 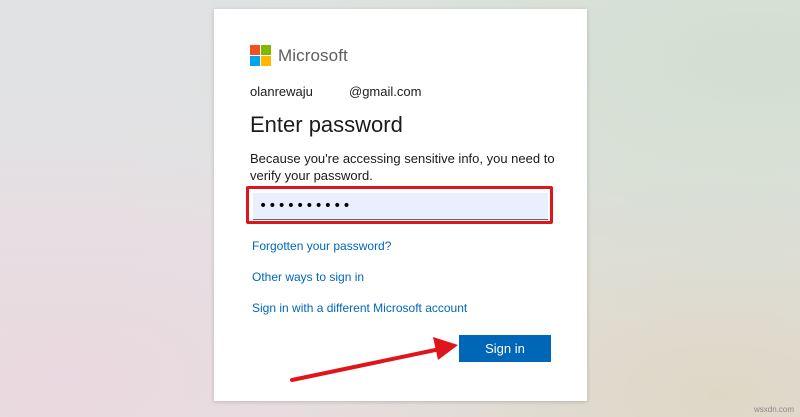 What do you see at coordinates (308, 277) in the screenshot?
I see `other-ways-sign-in-link: Other ways to sign in` at bounding box center [308, 277].